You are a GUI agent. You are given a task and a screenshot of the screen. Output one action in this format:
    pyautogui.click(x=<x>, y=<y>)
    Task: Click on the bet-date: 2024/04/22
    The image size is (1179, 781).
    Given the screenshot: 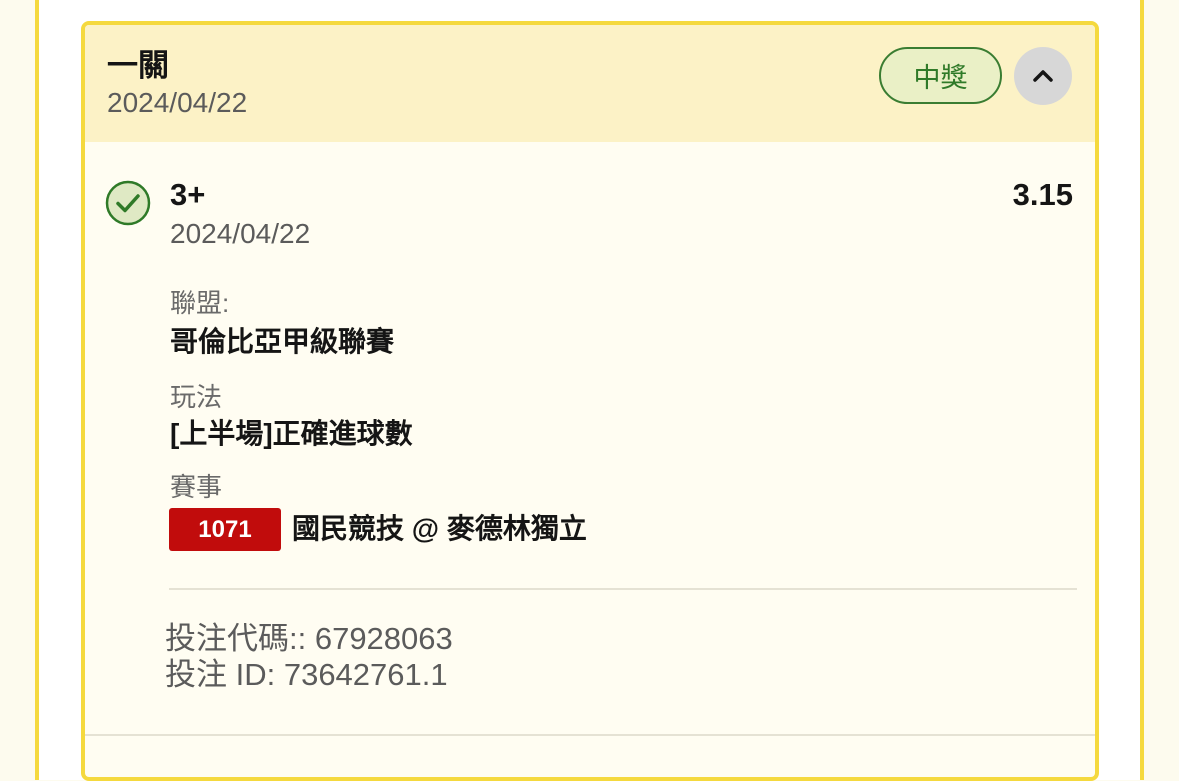 What is the action you would take?
    pyautogui.click(x=177, y=102)
    